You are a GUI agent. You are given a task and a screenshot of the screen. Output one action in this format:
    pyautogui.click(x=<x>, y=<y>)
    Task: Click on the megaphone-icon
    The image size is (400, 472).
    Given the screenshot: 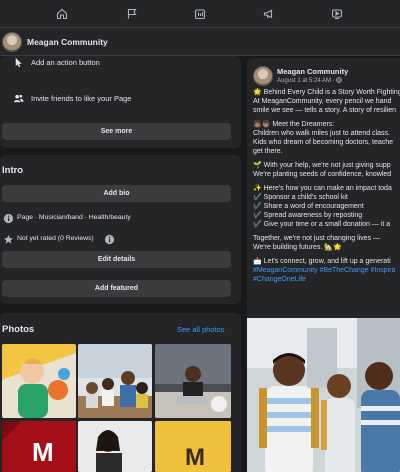 What is the action you would take?
    pyautogui.click(x=269, y=14)
    